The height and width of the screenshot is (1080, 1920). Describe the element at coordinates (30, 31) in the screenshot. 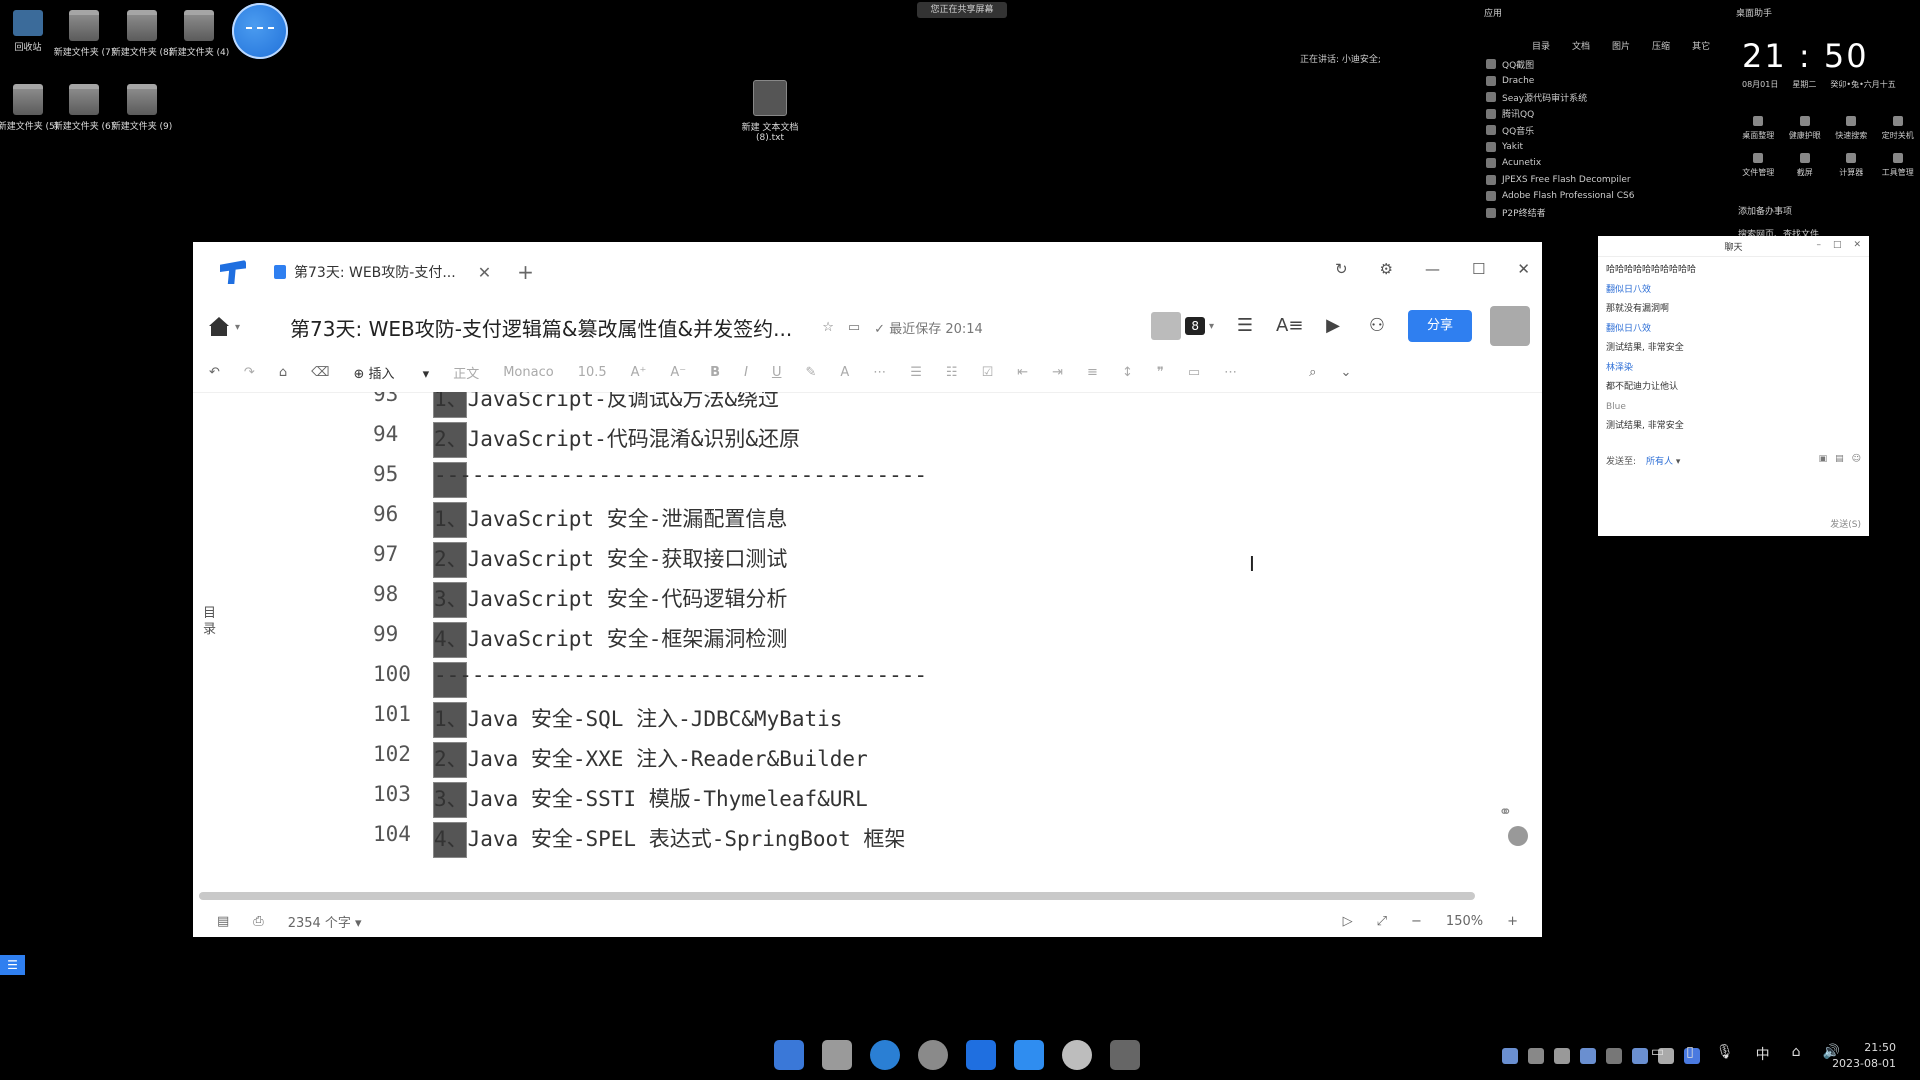

I see `recycle-bin-icon: 回收站` at that location.